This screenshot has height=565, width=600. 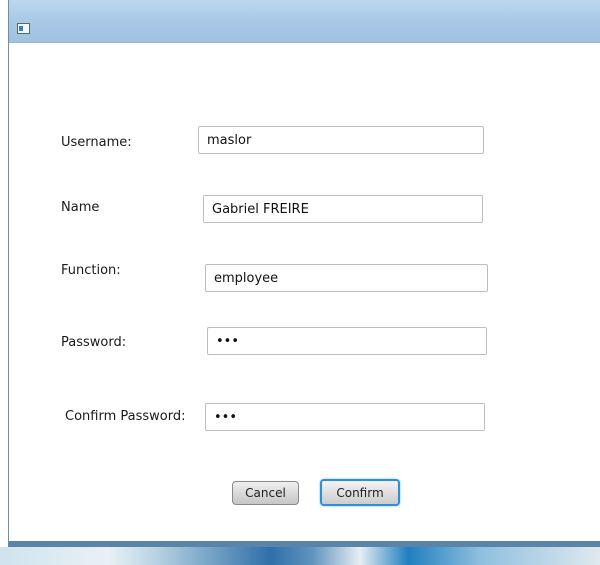 What do you see at coordinates (343, 209) in the screenshot?
I see `name-input` at bounding box center [343, 209].